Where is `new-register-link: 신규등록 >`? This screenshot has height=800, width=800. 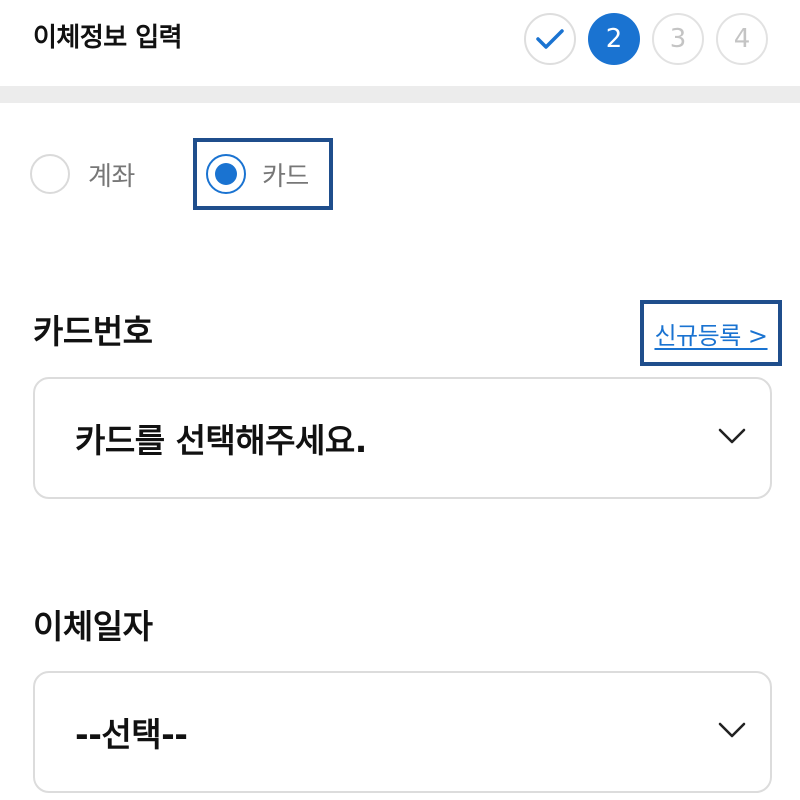
new-register-link: 신규등록 > is located at coordinates (711, 333).